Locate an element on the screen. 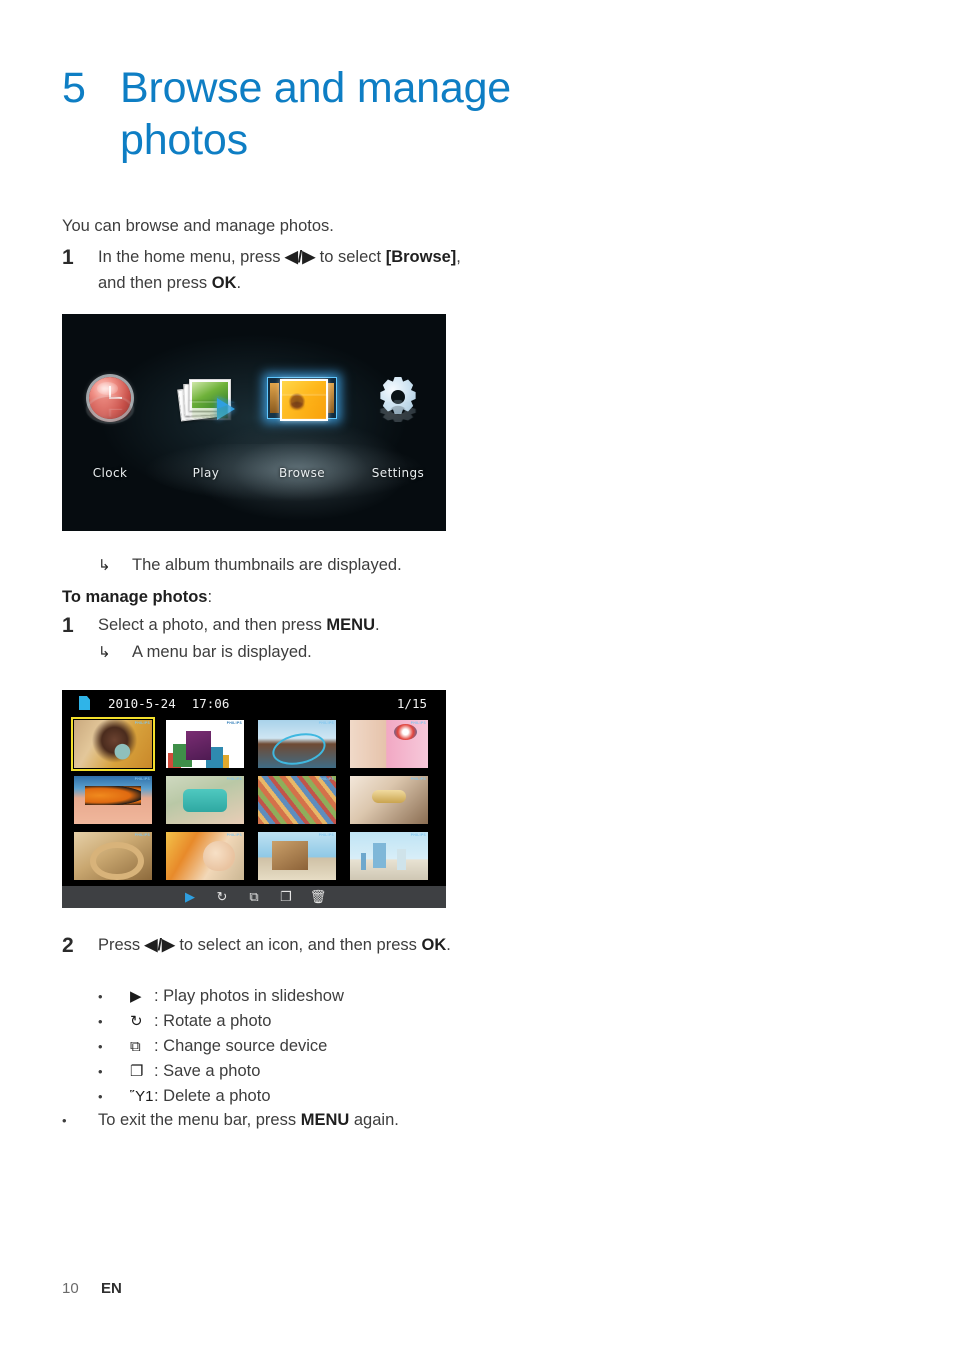  subheading-to-manage-photos: To manage photos: is located at coordinates (137, 597).